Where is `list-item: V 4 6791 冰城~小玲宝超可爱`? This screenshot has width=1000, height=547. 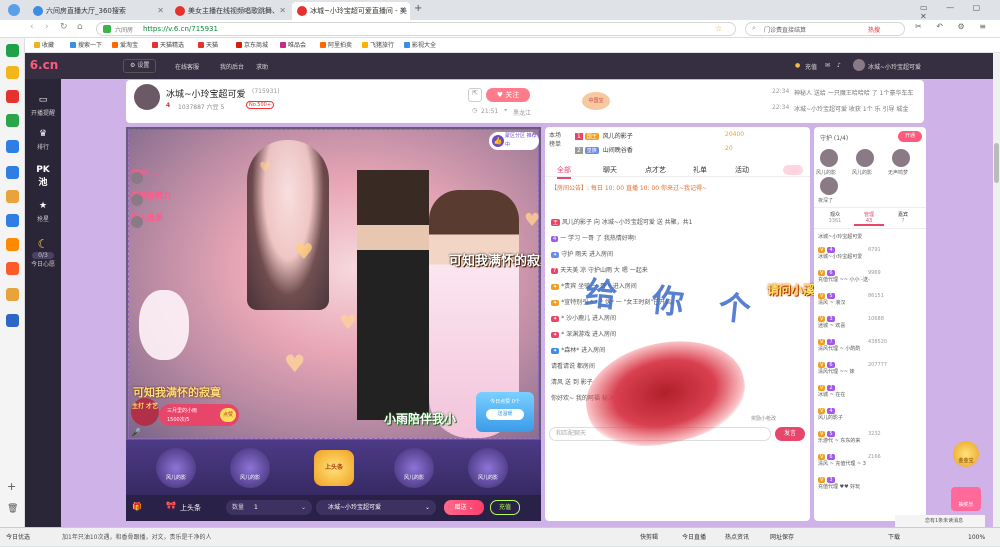 list-item: V 4 6791 冰城~小玲宝超可爱 is located at coordinates (870, 258).